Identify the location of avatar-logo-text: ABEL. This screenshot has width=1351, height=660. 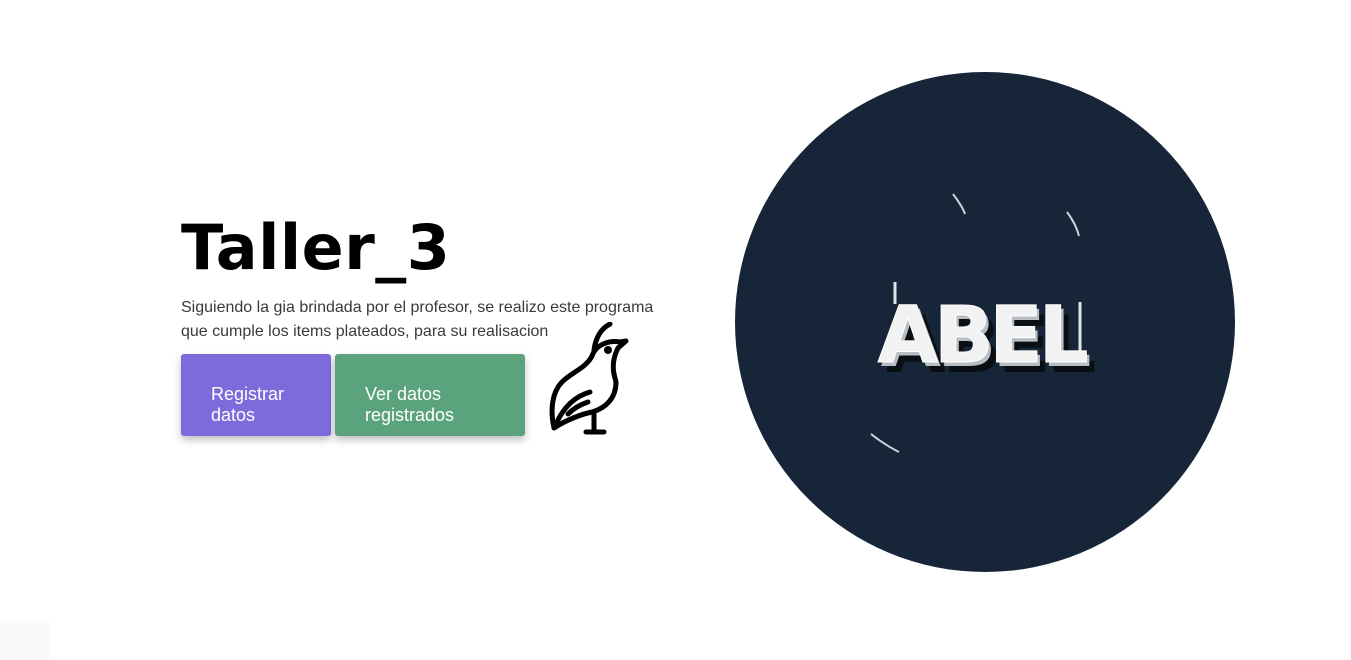
(982, 336).